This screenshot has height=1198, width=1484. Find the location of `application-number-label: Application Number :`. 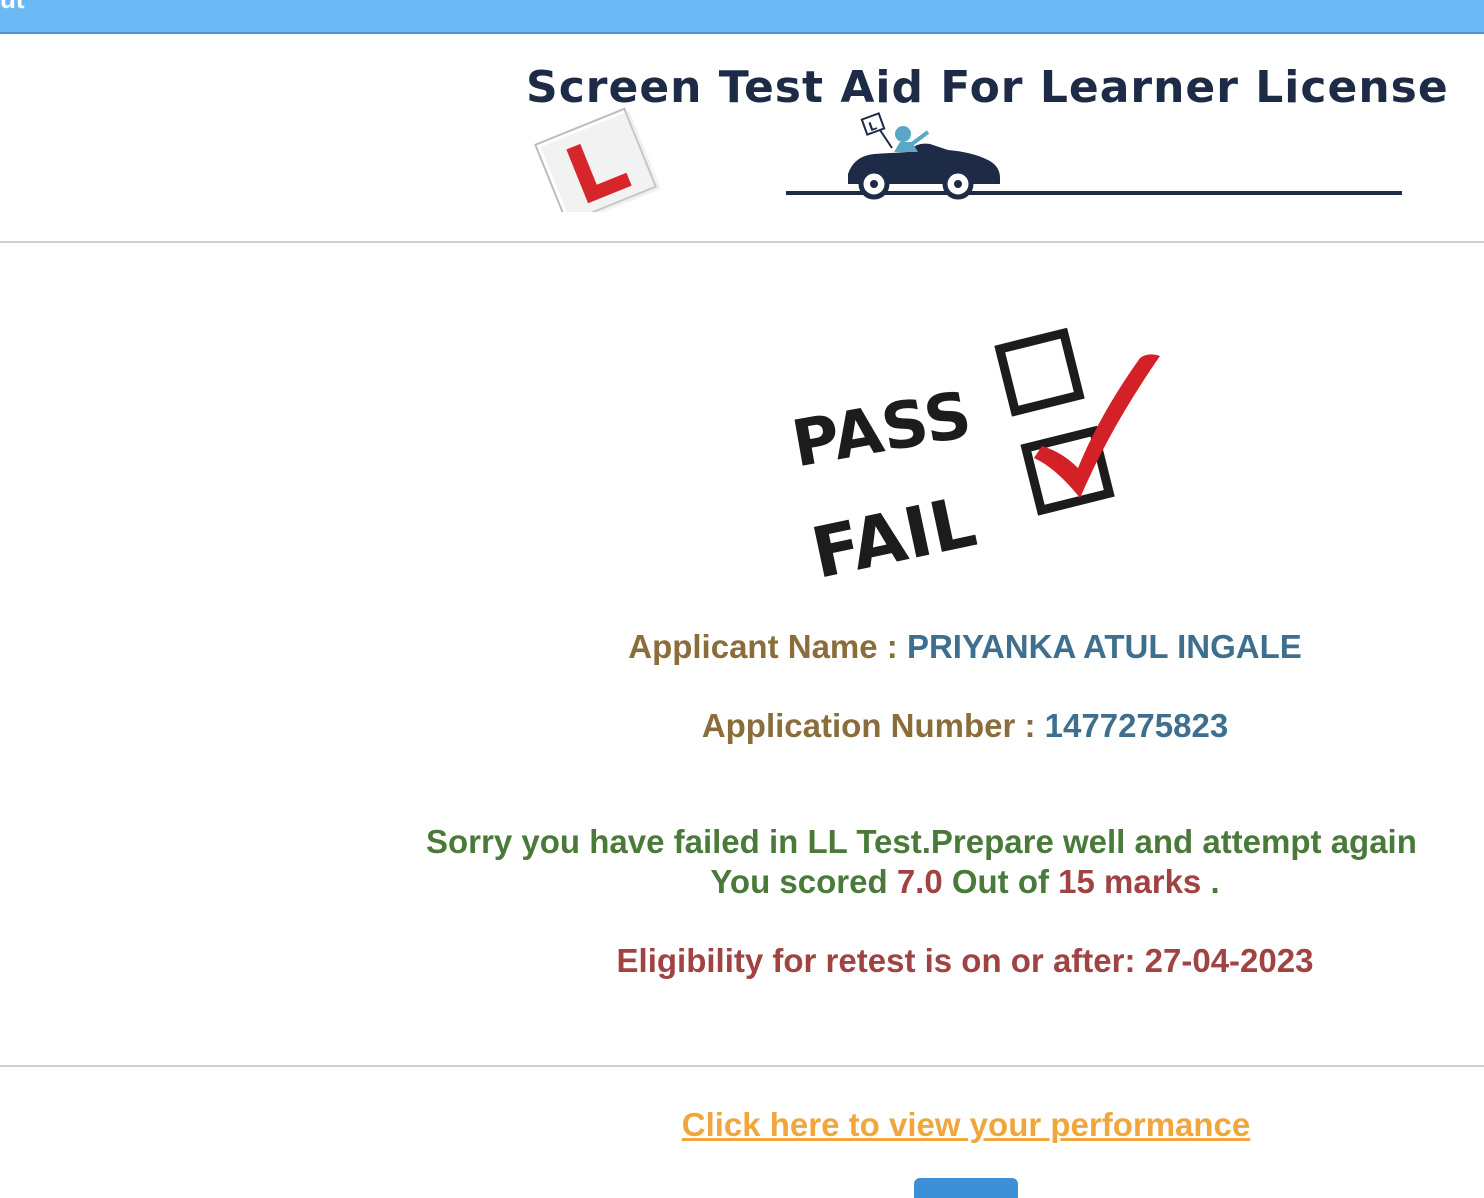

application-number-label: Application Number : is located at coordinates (873, 725).